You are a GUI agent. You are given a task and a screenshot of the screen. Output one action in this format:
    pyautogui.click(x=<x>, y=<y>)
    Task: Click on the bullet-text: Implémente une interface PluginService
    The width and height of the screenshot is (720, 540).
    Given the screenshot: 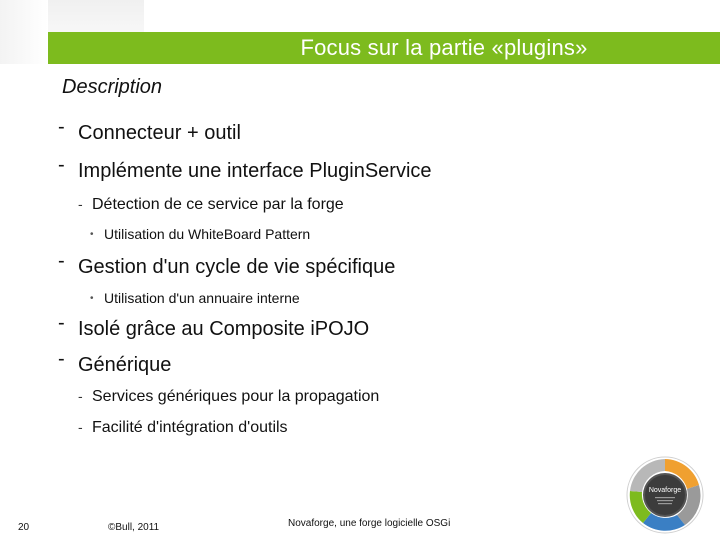 What is the action you would take?
    pyautogui.click(x=255, y=171)
    